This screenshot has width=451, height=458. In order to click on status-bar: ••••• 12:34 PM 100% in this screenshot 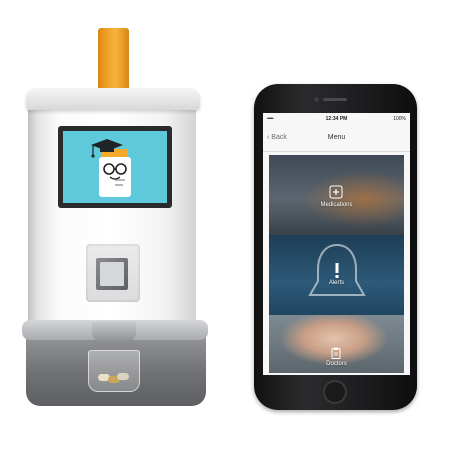, I will do `click(336, 119)`.